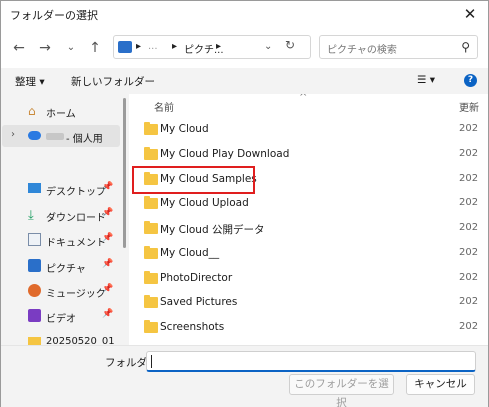 The width and height of the screenshot is (489, 407). Describe the element at coordinates (34, 239) in the screenshot. I see `document-icon` at that location.